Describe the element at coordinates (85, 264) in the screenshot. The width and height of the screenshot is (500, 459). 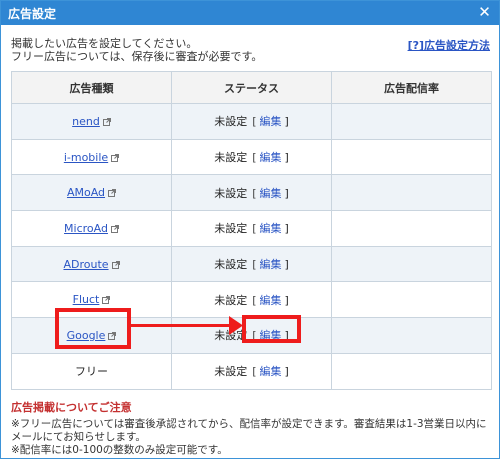
I see `ad-link-adroute: ADroute` at that location.